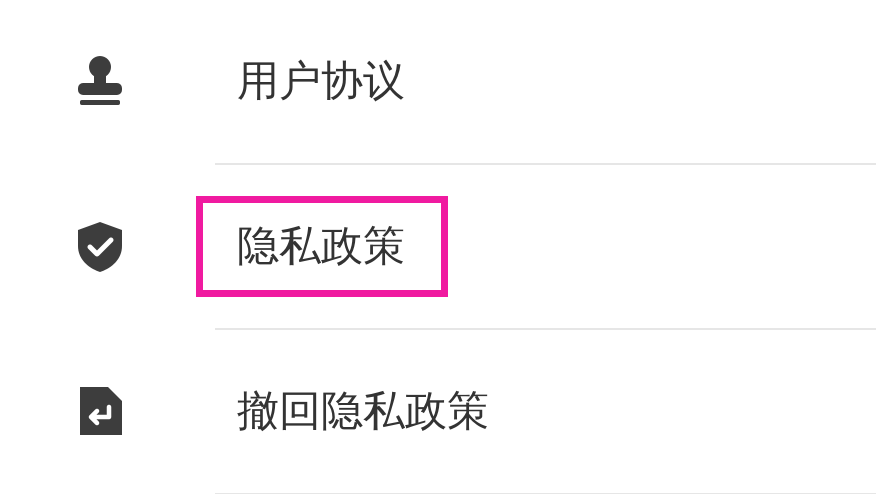 The height and width of the screenshot is (496, 876). What do you see at coordinates (364, 411) in the screenshot?
I see `menu-item-label: 撤回隐私政策` at bounding box center [364, 411].